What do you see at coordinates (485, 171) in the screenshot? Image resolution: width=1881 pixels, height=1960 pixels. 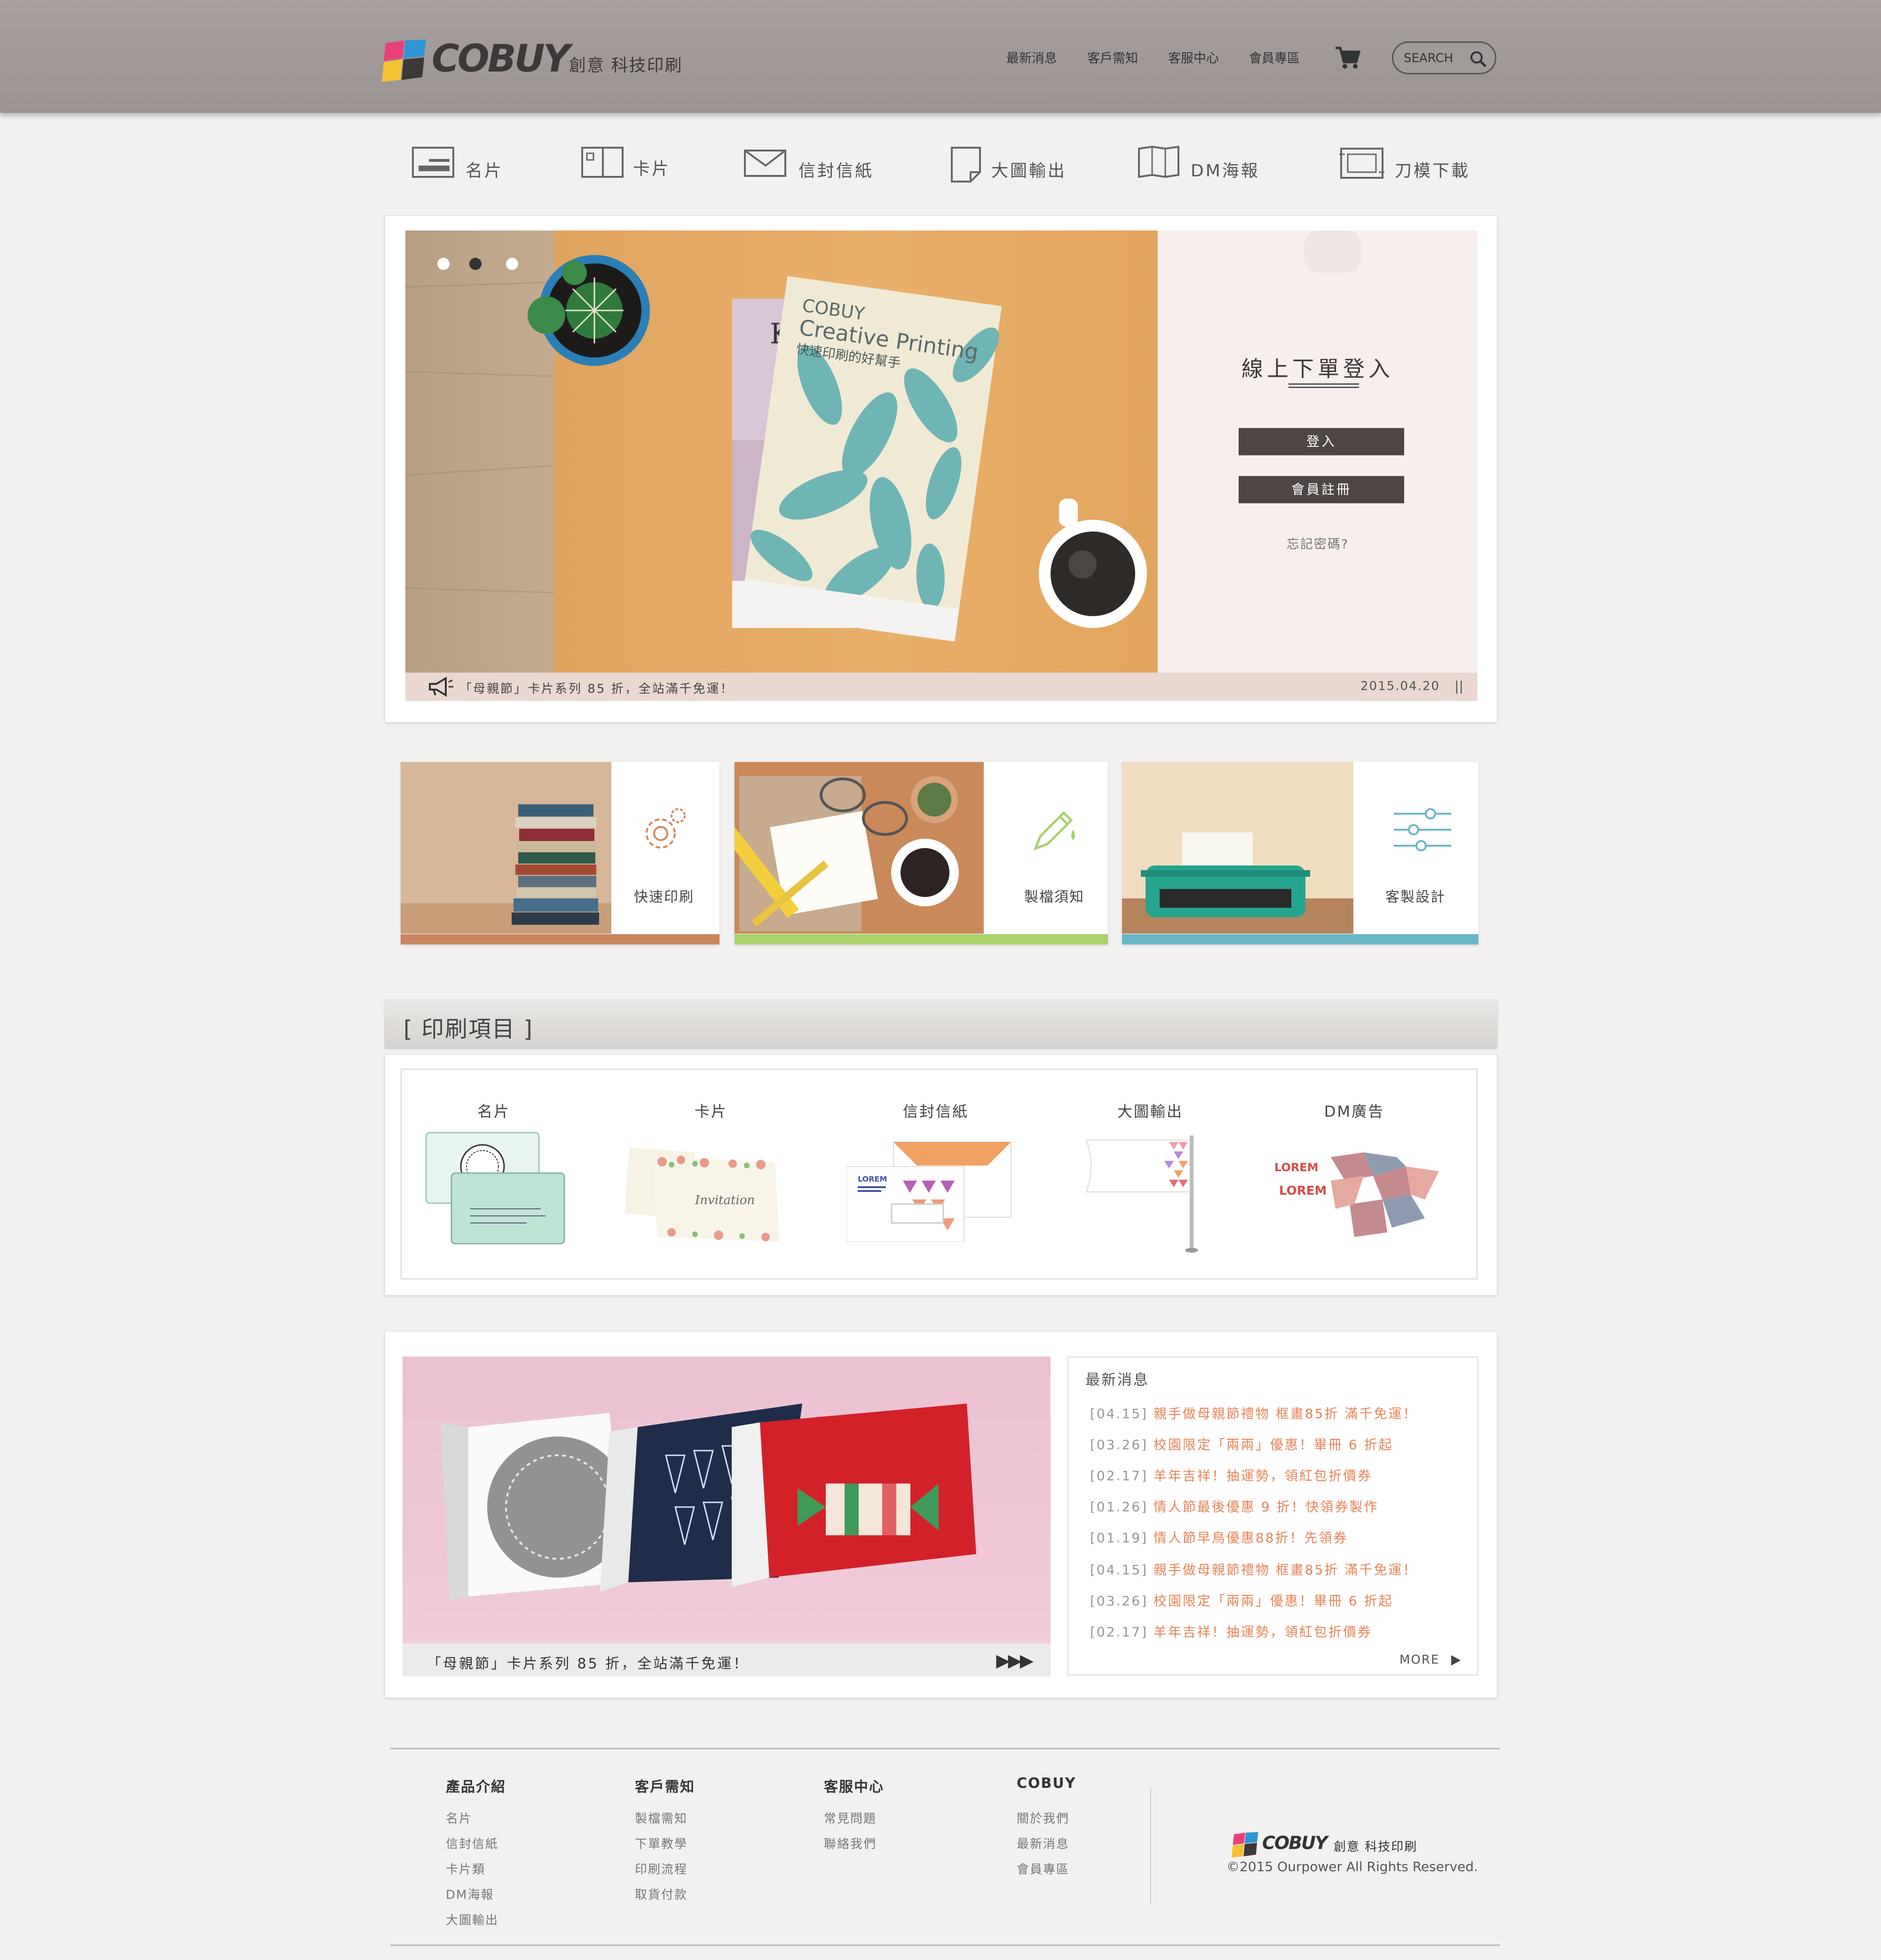 I see `category-label: 名片` at bounding box center [485, 171].